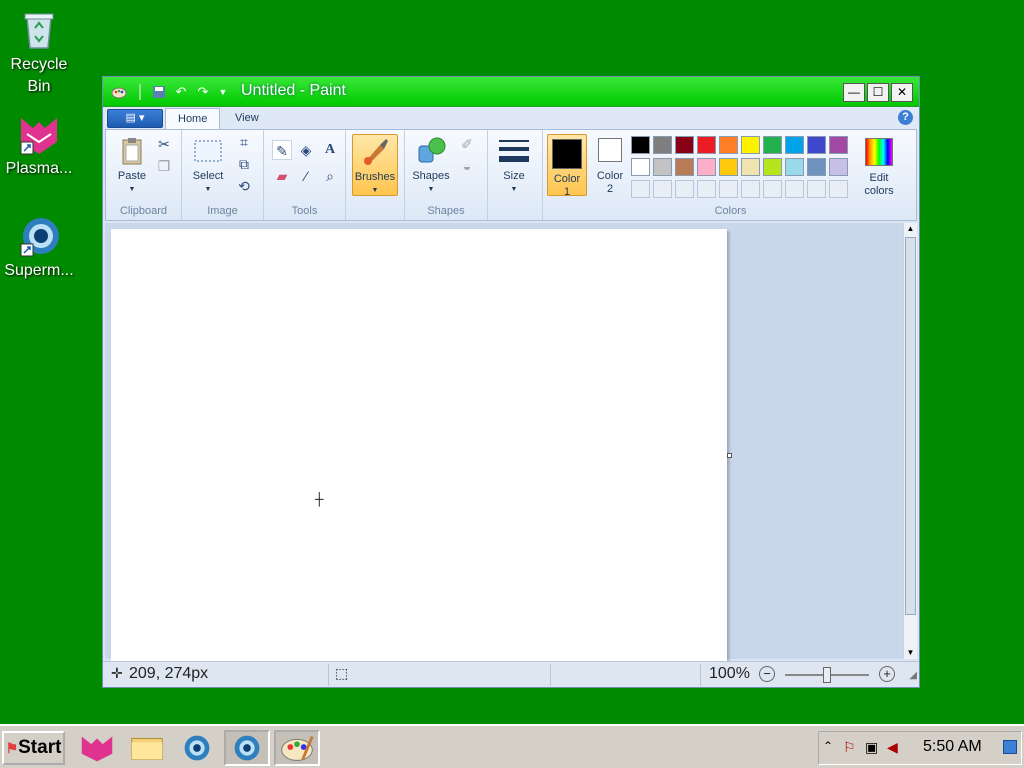  Describe the element at coordinates (297, 748) in the screenshot. I see `taskbar-paint-icon` at that location.